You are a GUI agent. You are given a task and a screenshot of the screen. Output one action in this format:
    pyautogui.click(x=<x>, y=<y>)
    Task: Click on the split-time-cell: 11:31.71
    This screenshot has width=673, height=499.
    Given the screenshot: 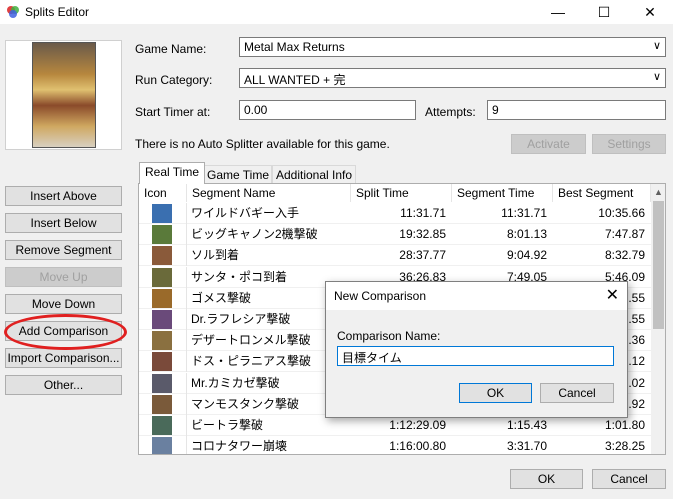 What is the action you would take?
    pyautogui.click(x=401, y=213)
    